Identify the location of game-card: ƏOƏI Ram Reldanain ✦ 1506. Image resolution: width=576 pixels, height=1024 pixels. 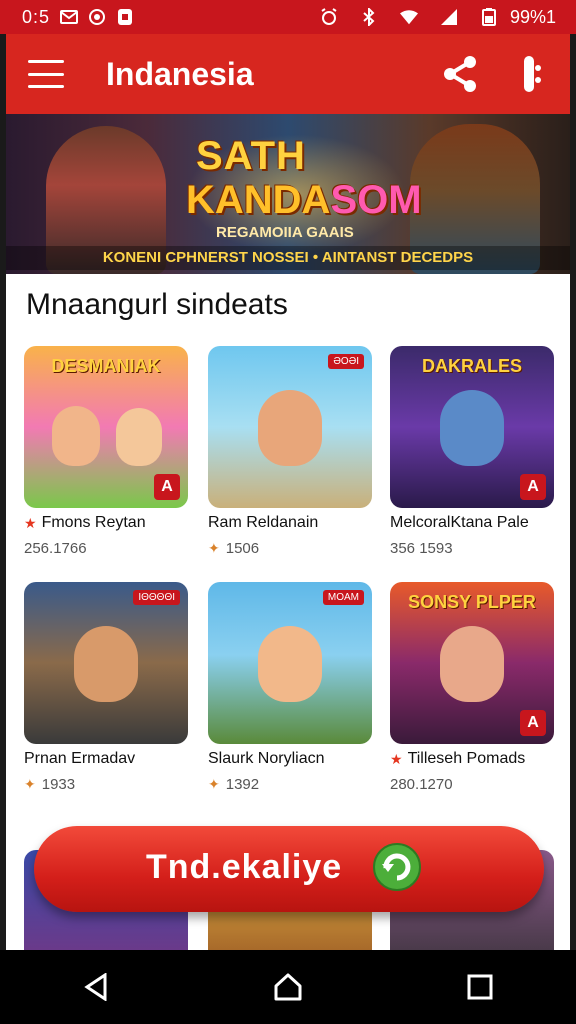
(290, 451).